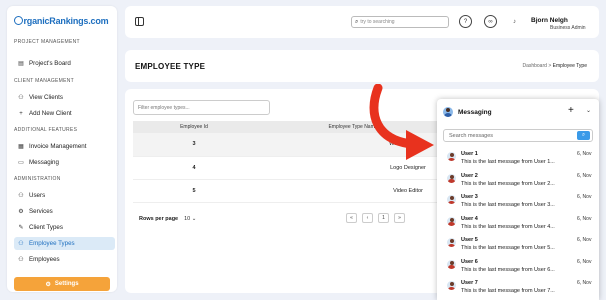 This screenshot has height=300, width=606. What do you see at coordinates (46, 130) in the screenshot?
I see `section-additional-features: ADDITIONAL FEATURES` at bounding box center [46, 130].